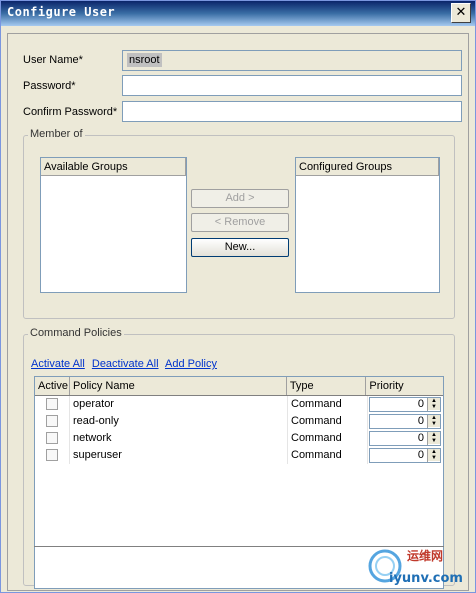  What do you see at coordinates (70, 112) in the screenshot?
I see `confirm-password-label: Confirm Password*` at bounding box center [70, 112].